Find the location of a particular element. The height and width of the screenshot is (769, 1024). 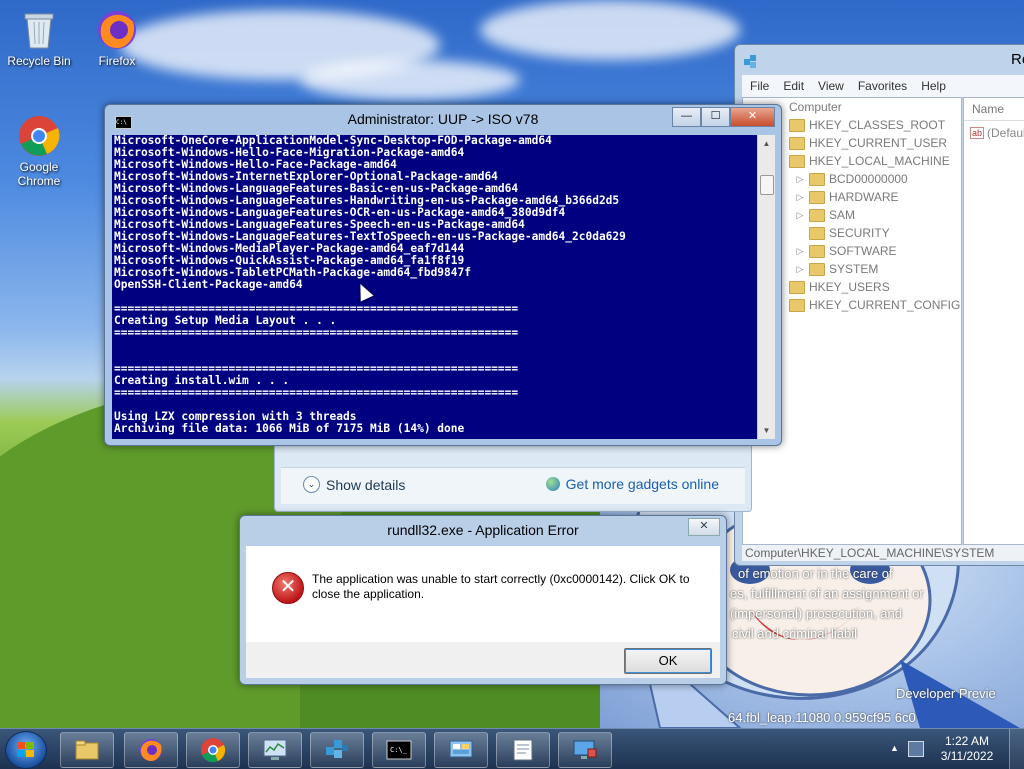

maximize-button: ☐ is located at coordinates (715, 117).